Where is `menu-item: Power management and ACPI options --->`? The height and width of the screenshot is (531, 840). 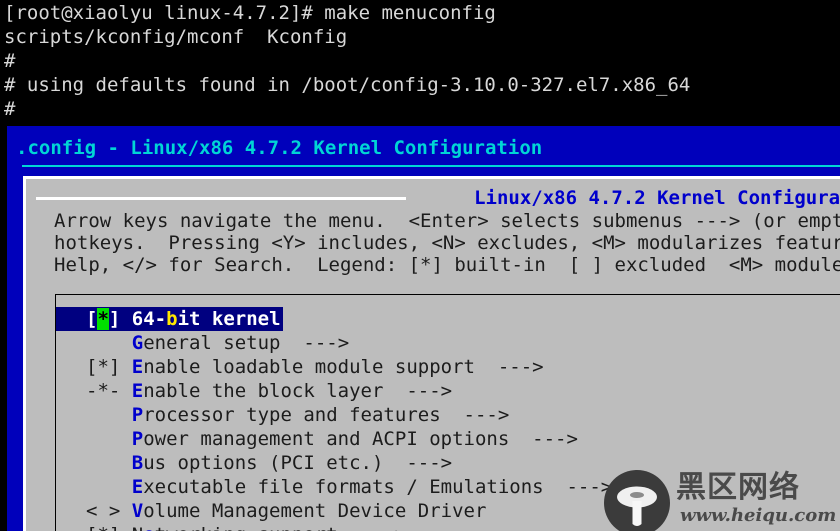
menu-item: Power management and ACPI options ---> is located at coordinates (448, 439).